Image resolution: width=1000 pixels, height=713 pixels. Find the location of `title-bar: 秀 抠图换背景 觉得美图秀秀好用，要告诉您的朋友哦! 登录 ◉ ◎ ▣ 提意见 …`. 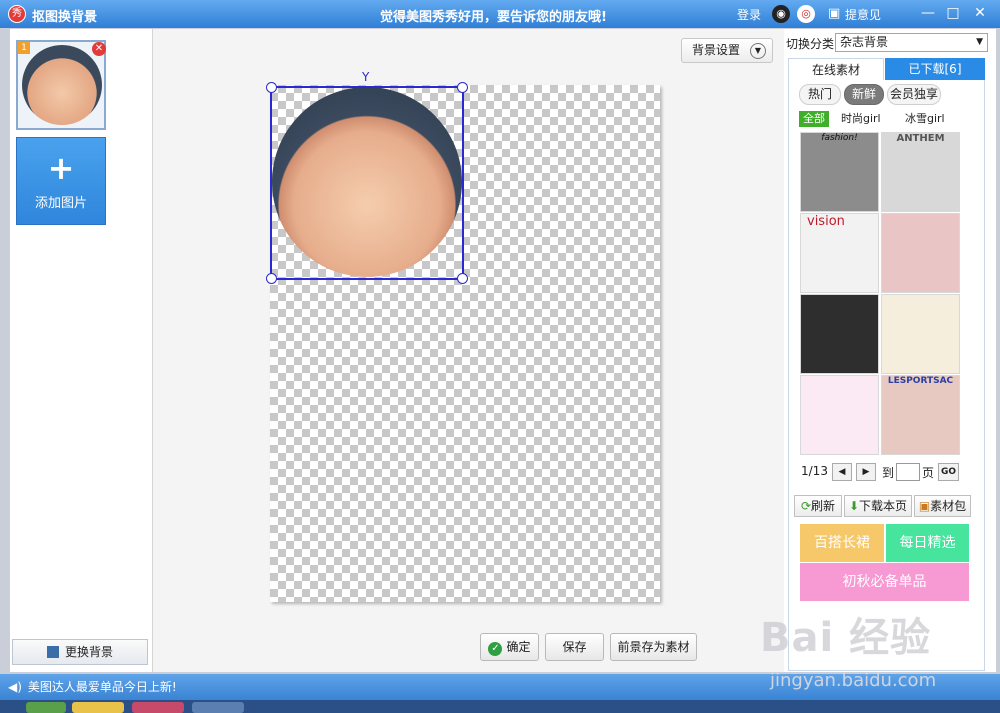

title-bar: 秀 抠图换背景 觉得美图秀秀好用，要告诉您的朋友哦! 登录 ◉ ◎ ▣ 提意见 … is located at coordinates (500, 14).